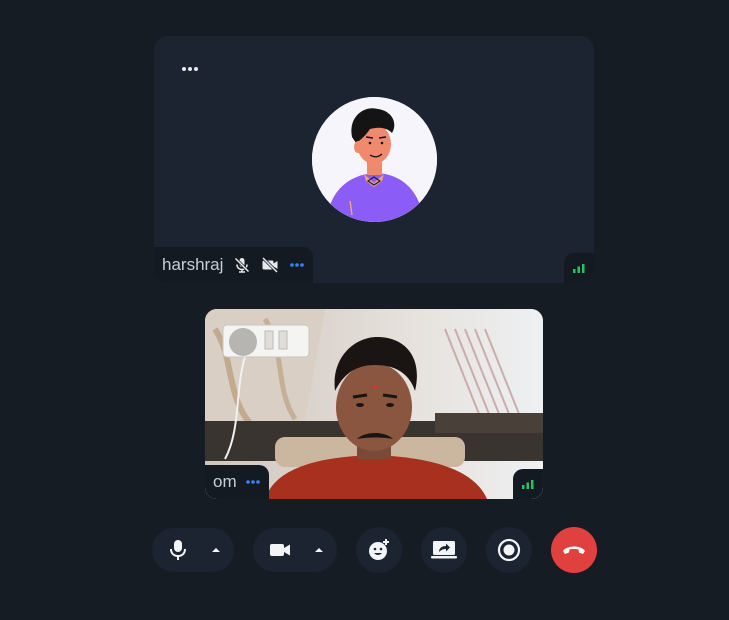 The width and height of the screenshot is (729, 620). Describe the element at coordinates (270, 265) in the screenshot. I see `camera-off-icon` at that location.